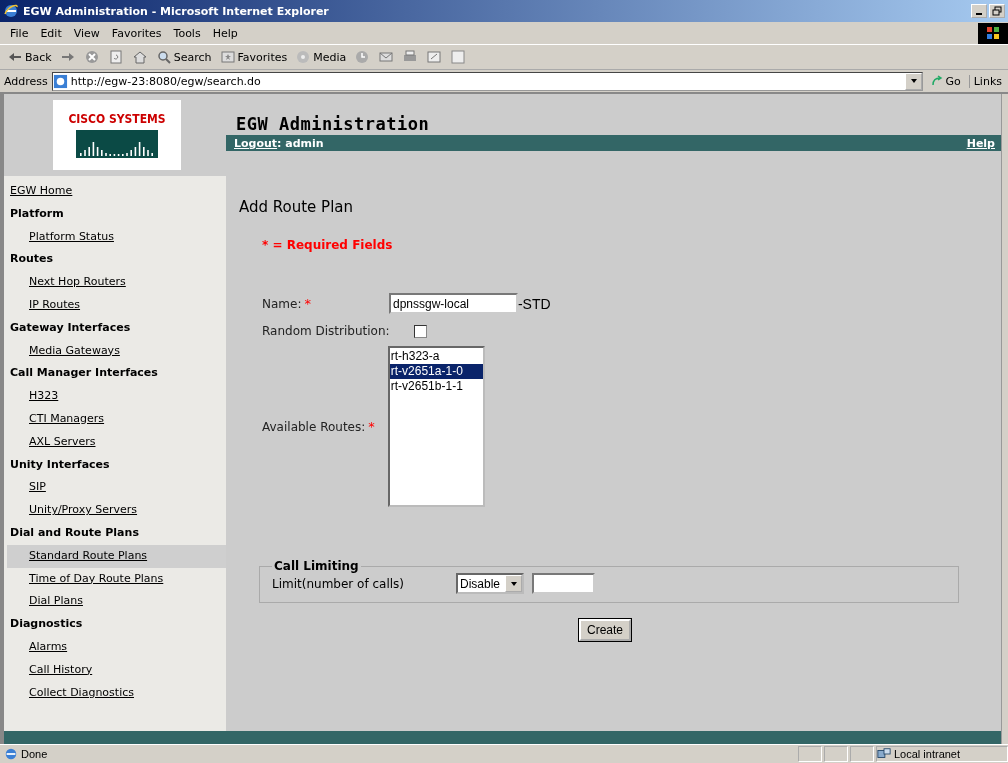 The width and height of the screenshot is (1008, 763). I want to click on nav-link: Standard Route Plans, so click(116, 556).